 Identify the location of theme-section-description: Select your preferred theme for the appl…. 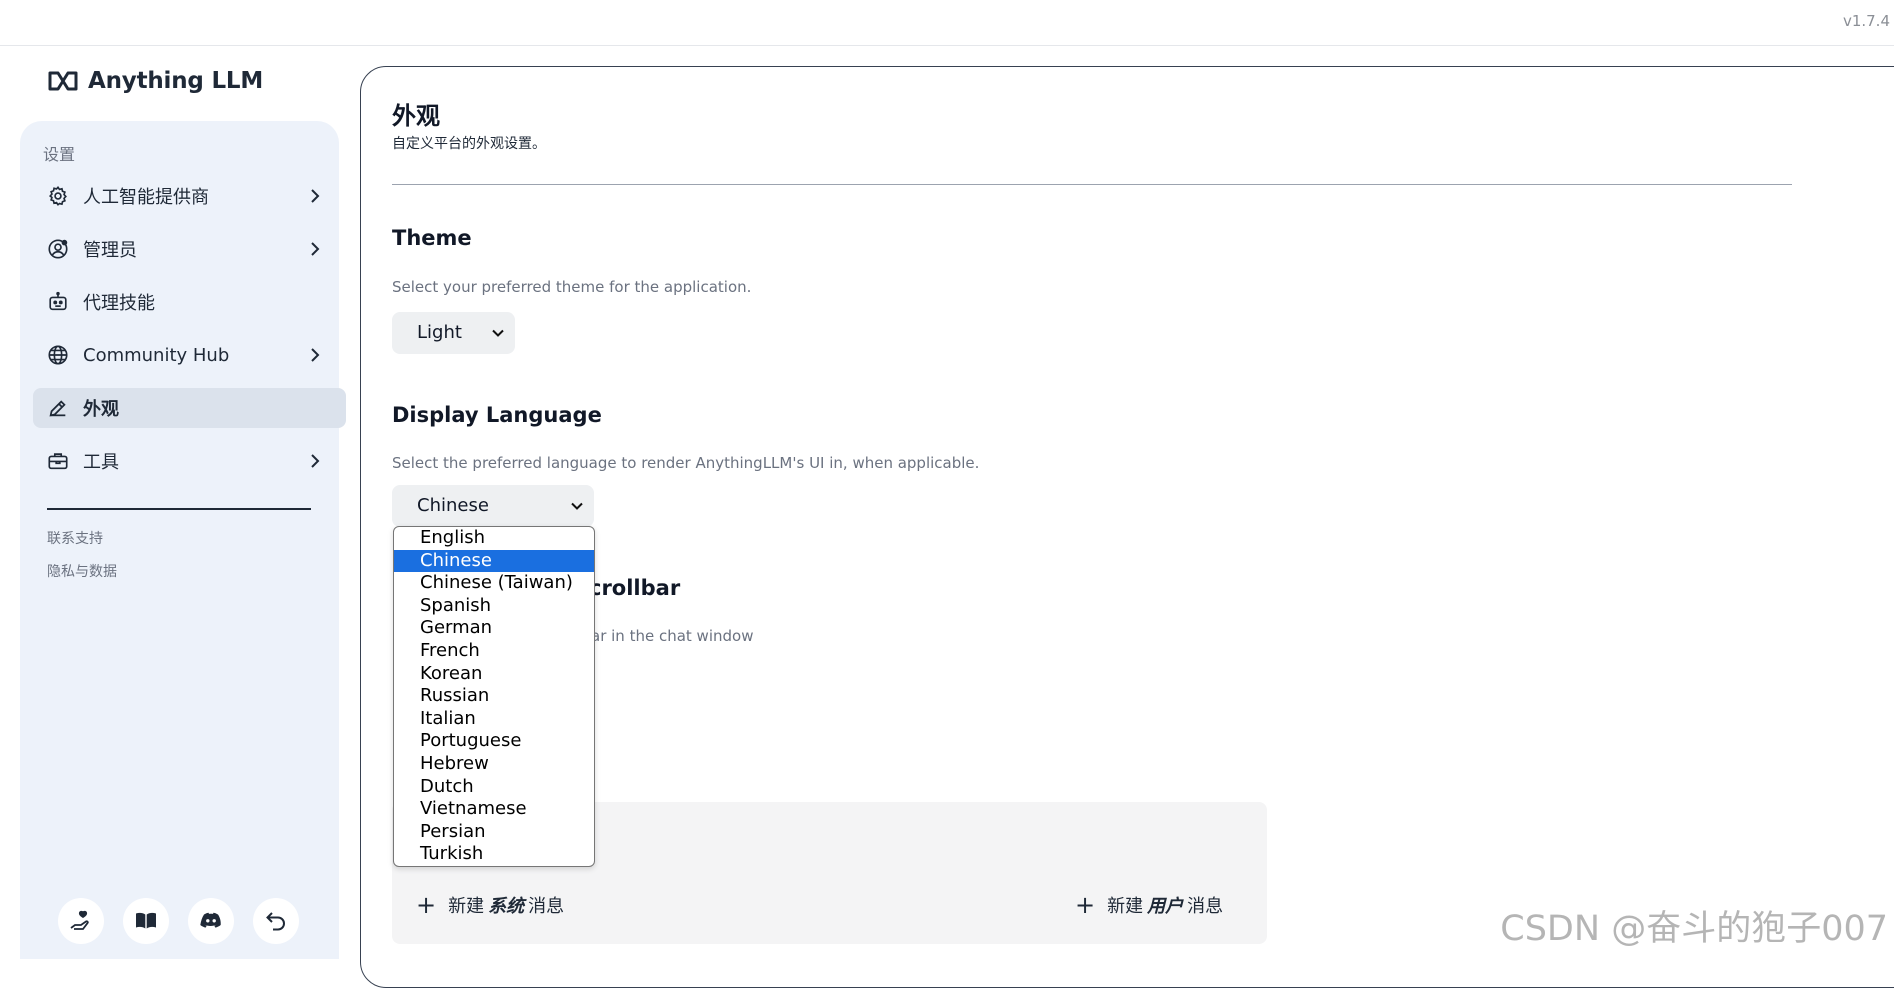
(572, 287).